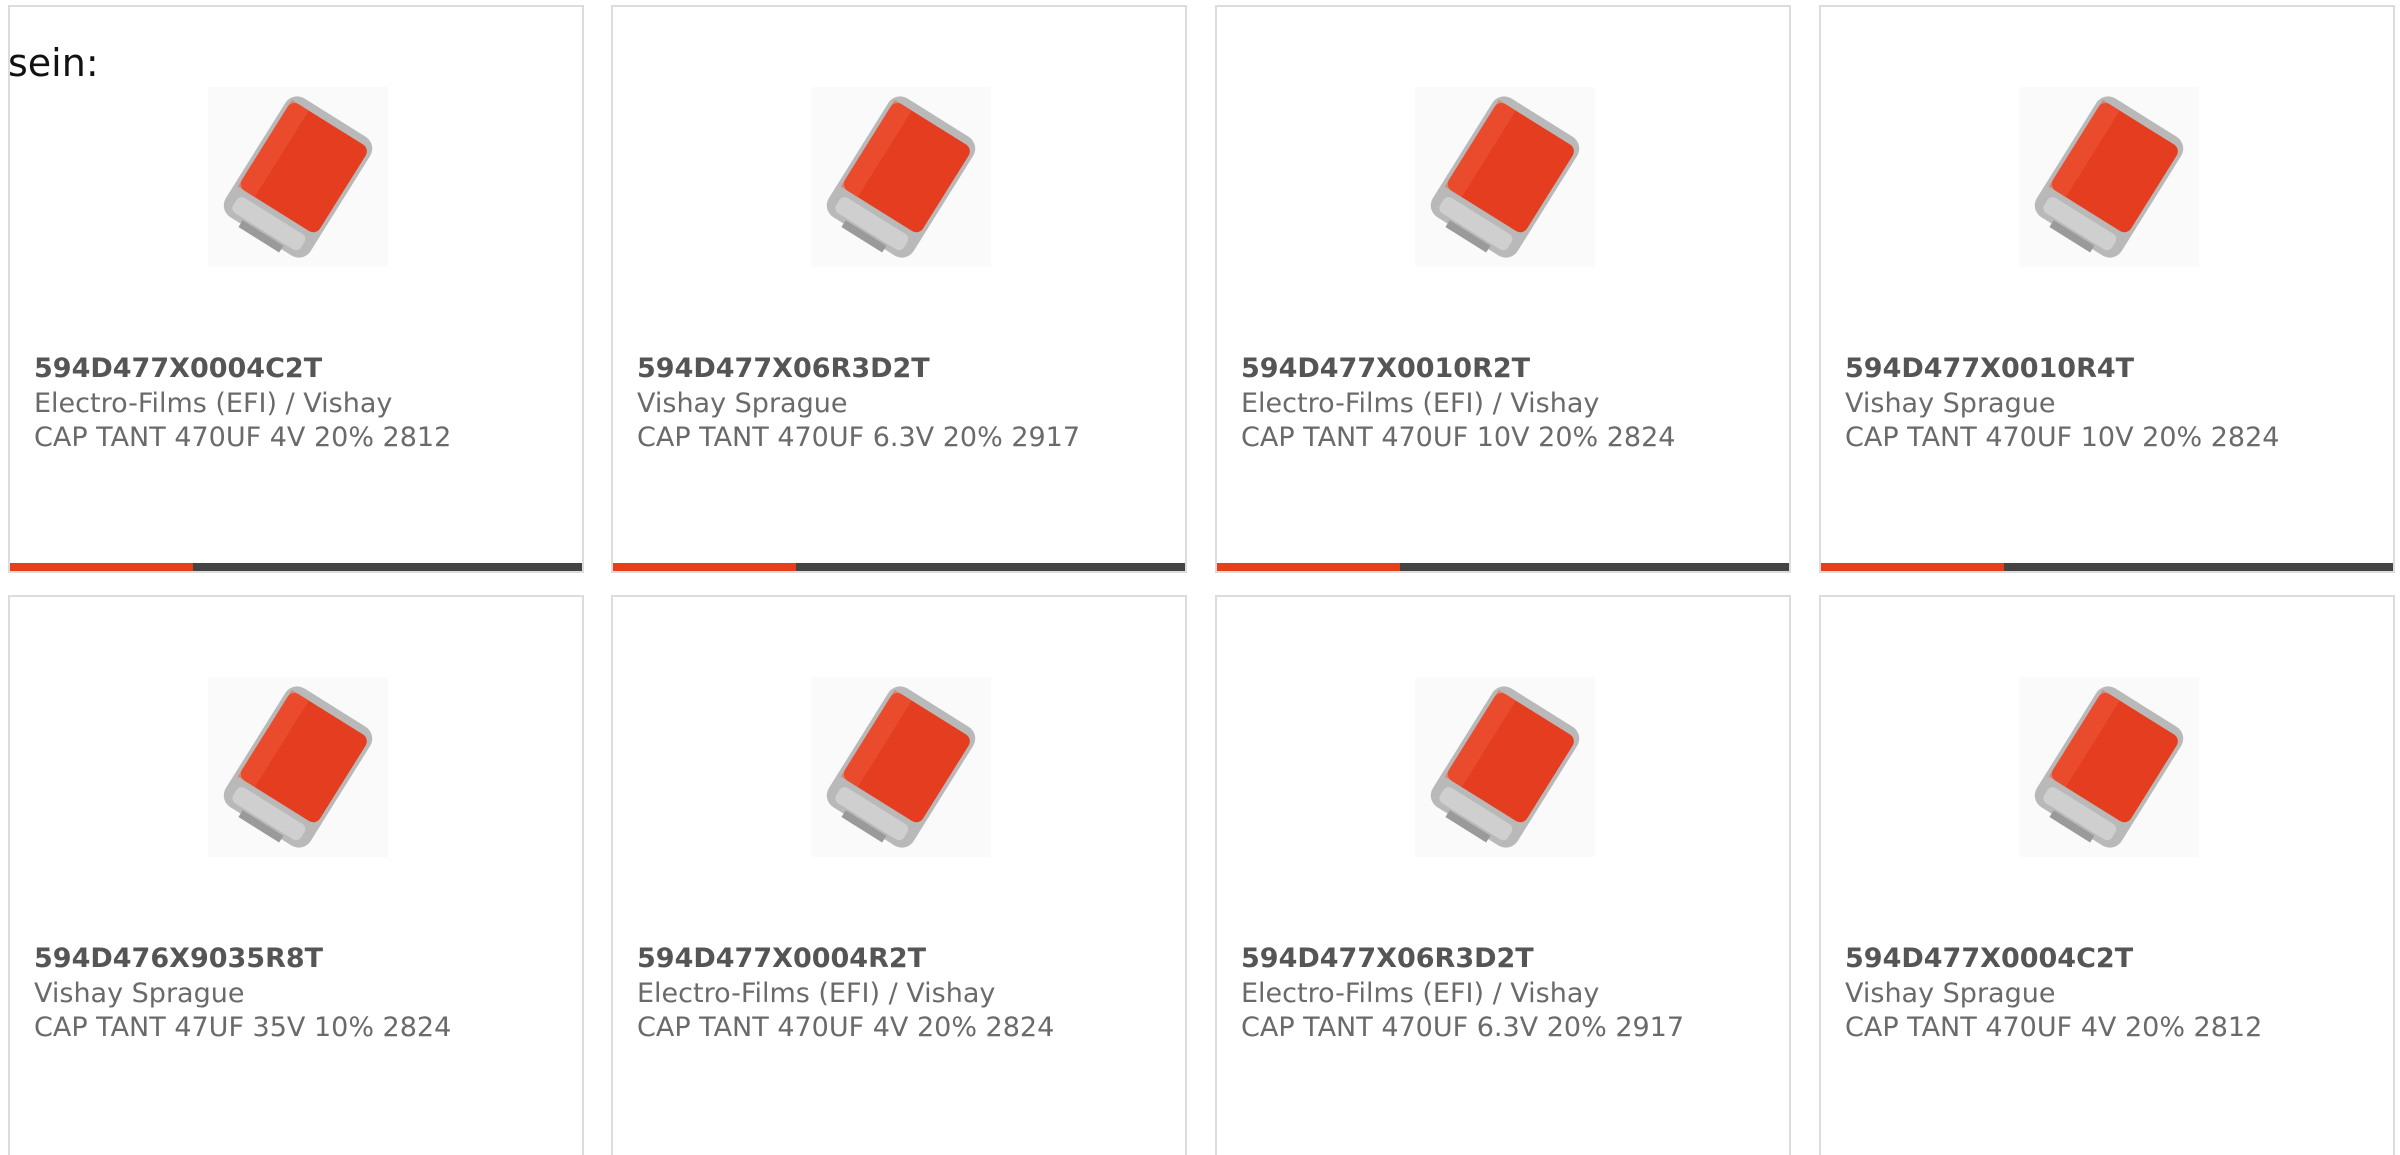  What do you see at coordinates (1989, 369) in the screenshot?
I see `part-number: 594D477X0010R4T` at bounding box center [1989, 369].